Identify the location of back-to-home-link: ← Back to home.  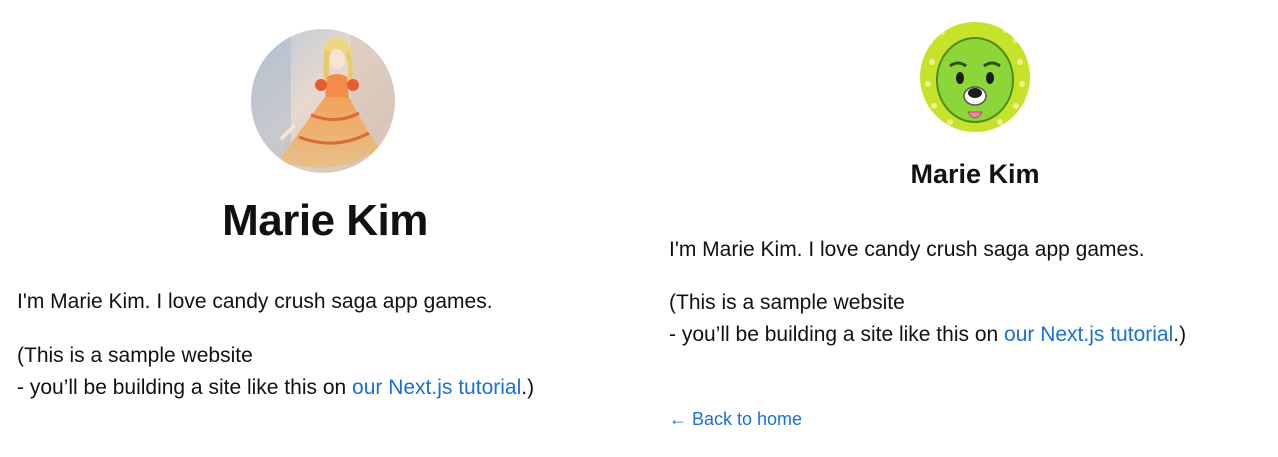
(735, 419).